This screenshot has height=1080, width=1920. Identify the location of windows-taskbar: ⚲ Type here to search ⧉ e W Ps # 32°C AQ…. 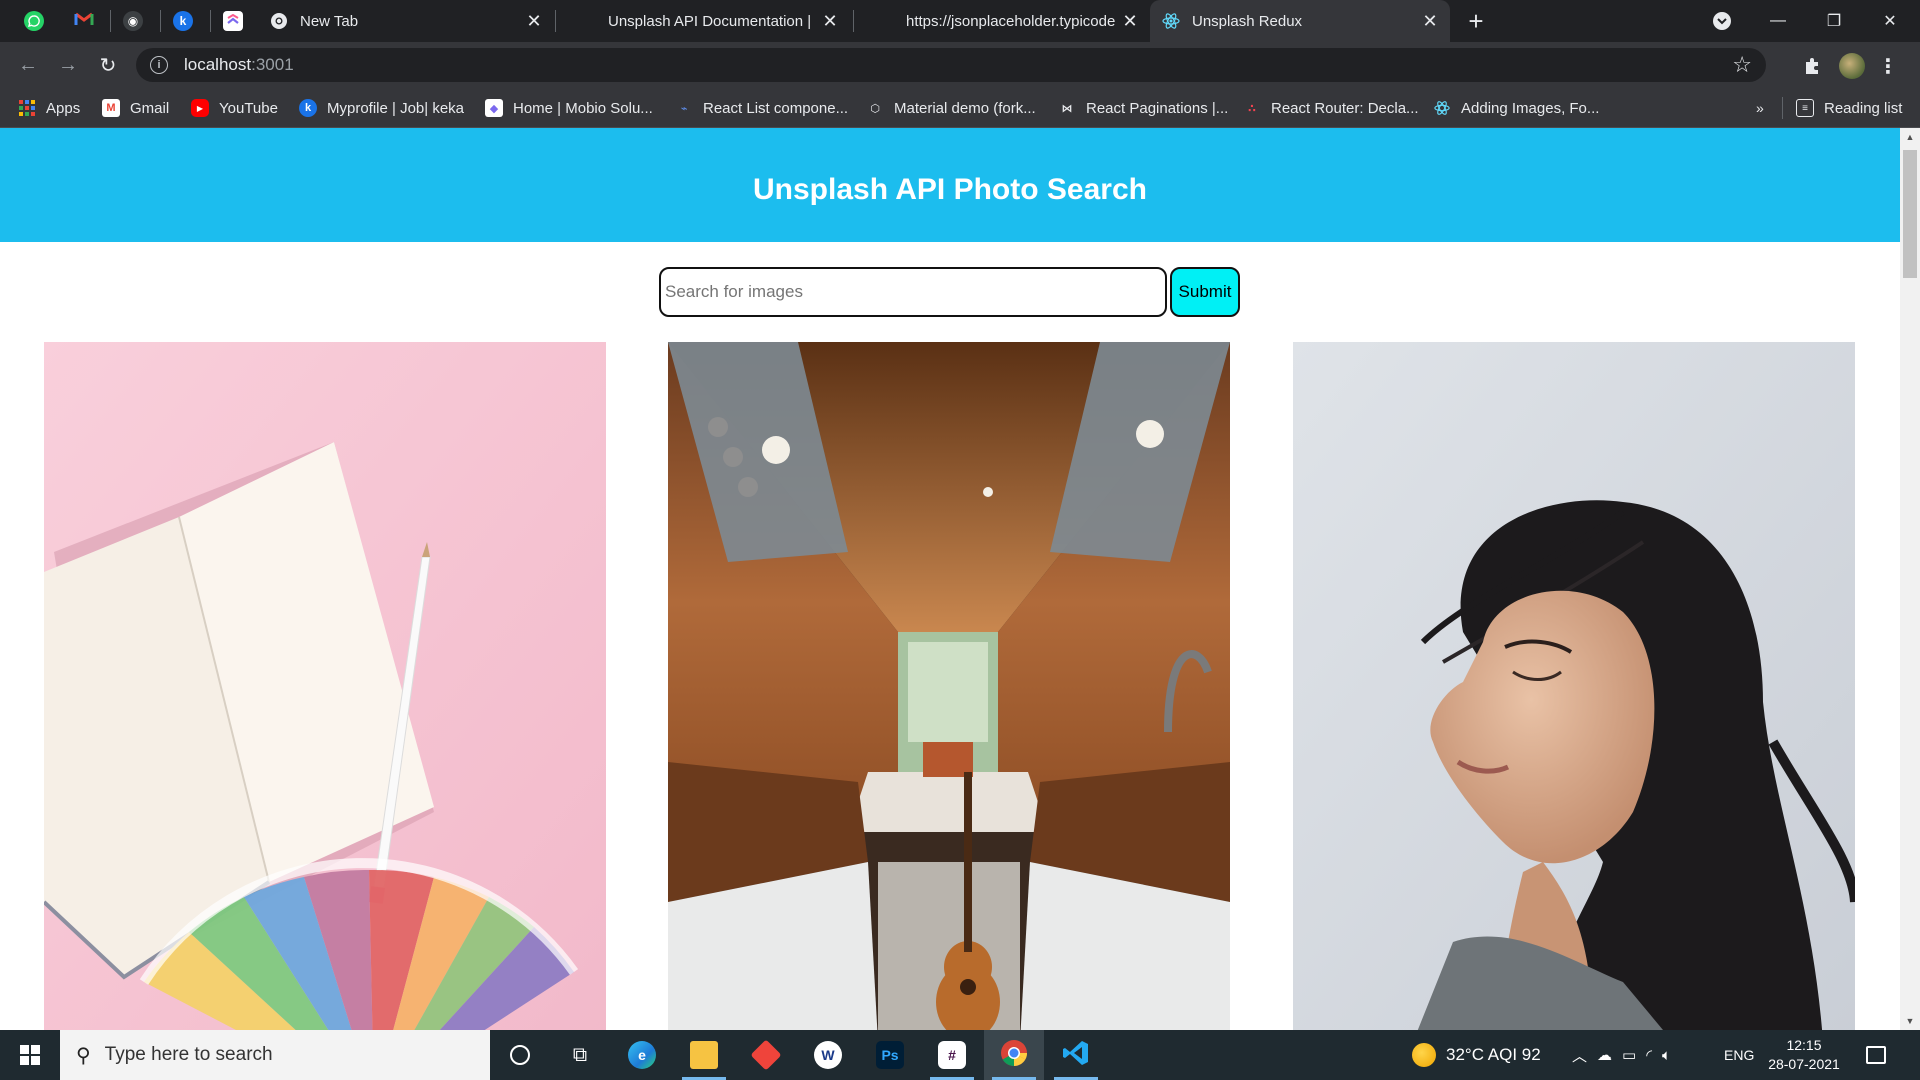
(960, 1055).